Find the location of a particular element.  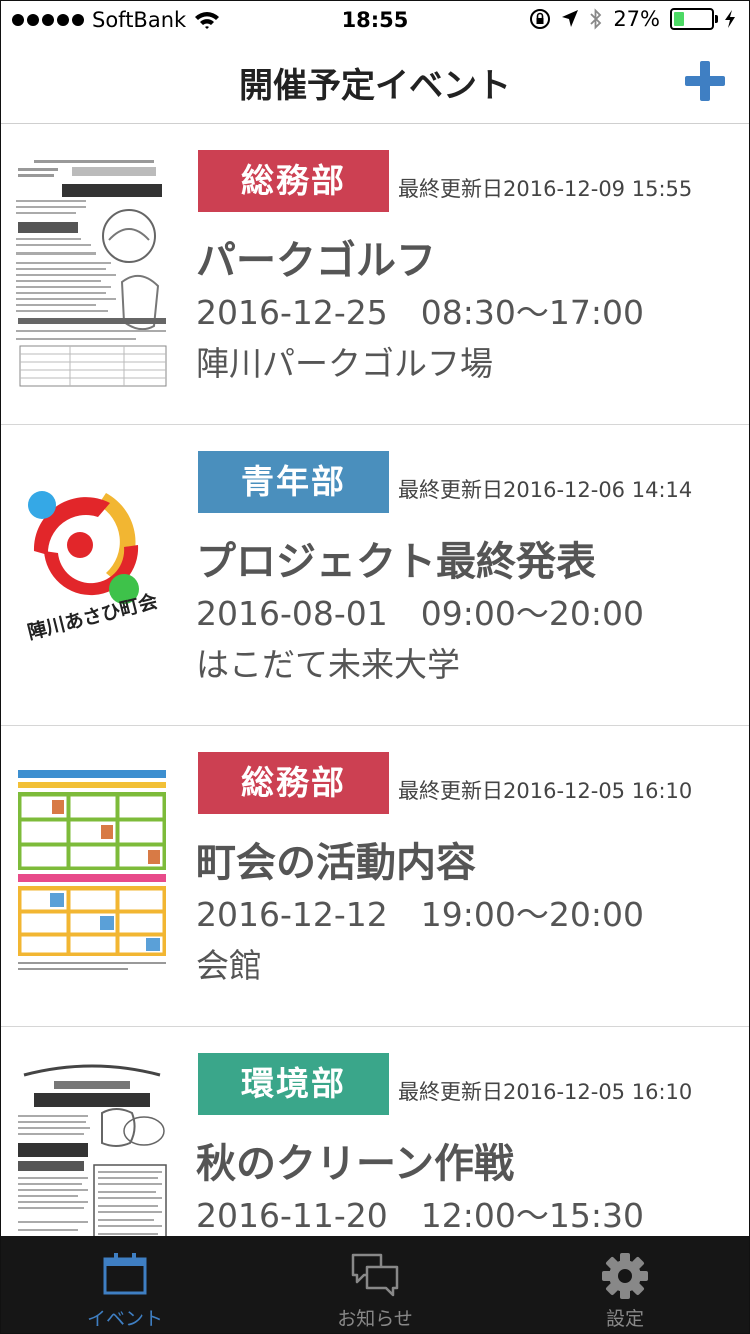

calendar-icon is located at coordinates (125, 1274).